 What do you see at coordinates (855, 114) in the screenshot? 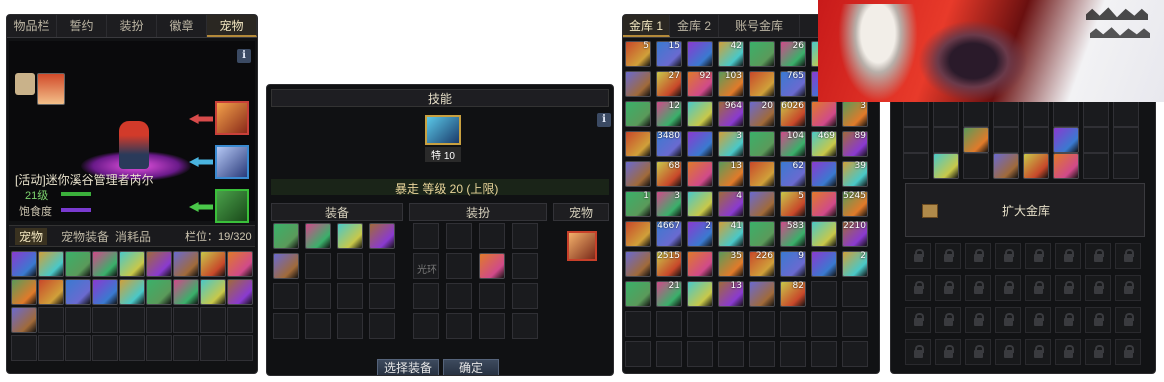
I see `vault-item-slot: 3` at bounding box center [855, 114].